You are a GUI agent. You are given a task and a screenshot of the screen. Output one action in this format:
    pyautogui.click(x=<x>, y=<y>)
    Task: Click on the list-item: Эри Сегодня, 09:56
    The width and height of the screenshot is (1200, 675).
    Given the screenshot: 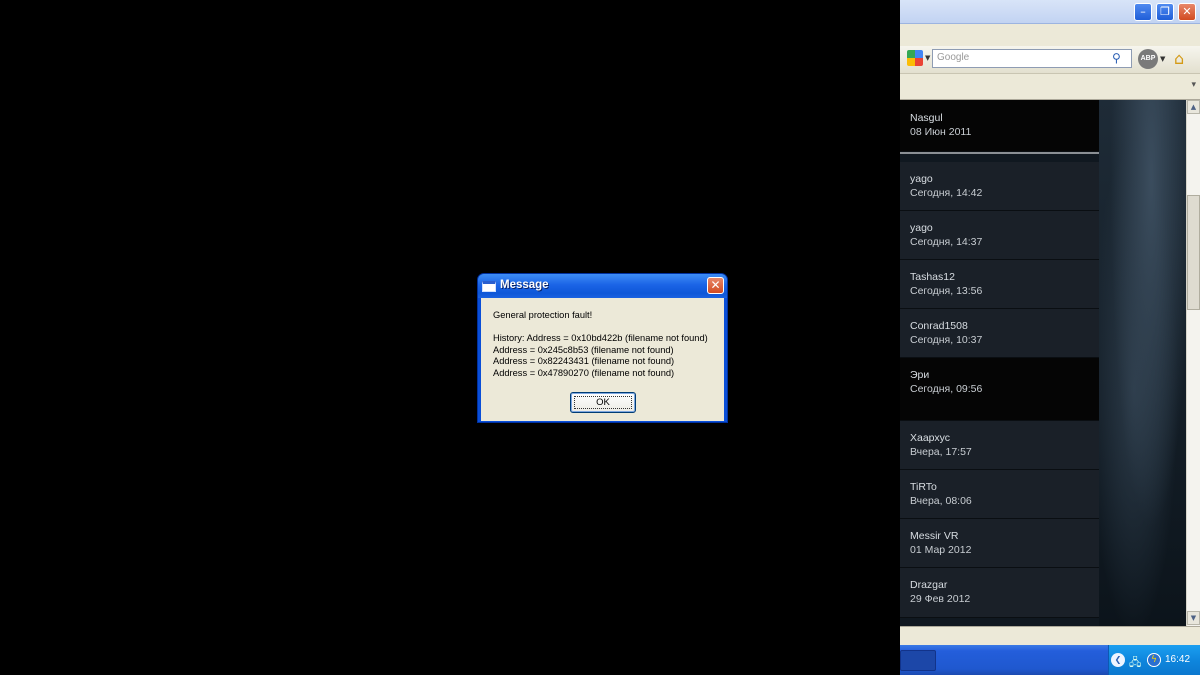 What is the action you would take?
    pyautogui.click(x=999, y=389)
    